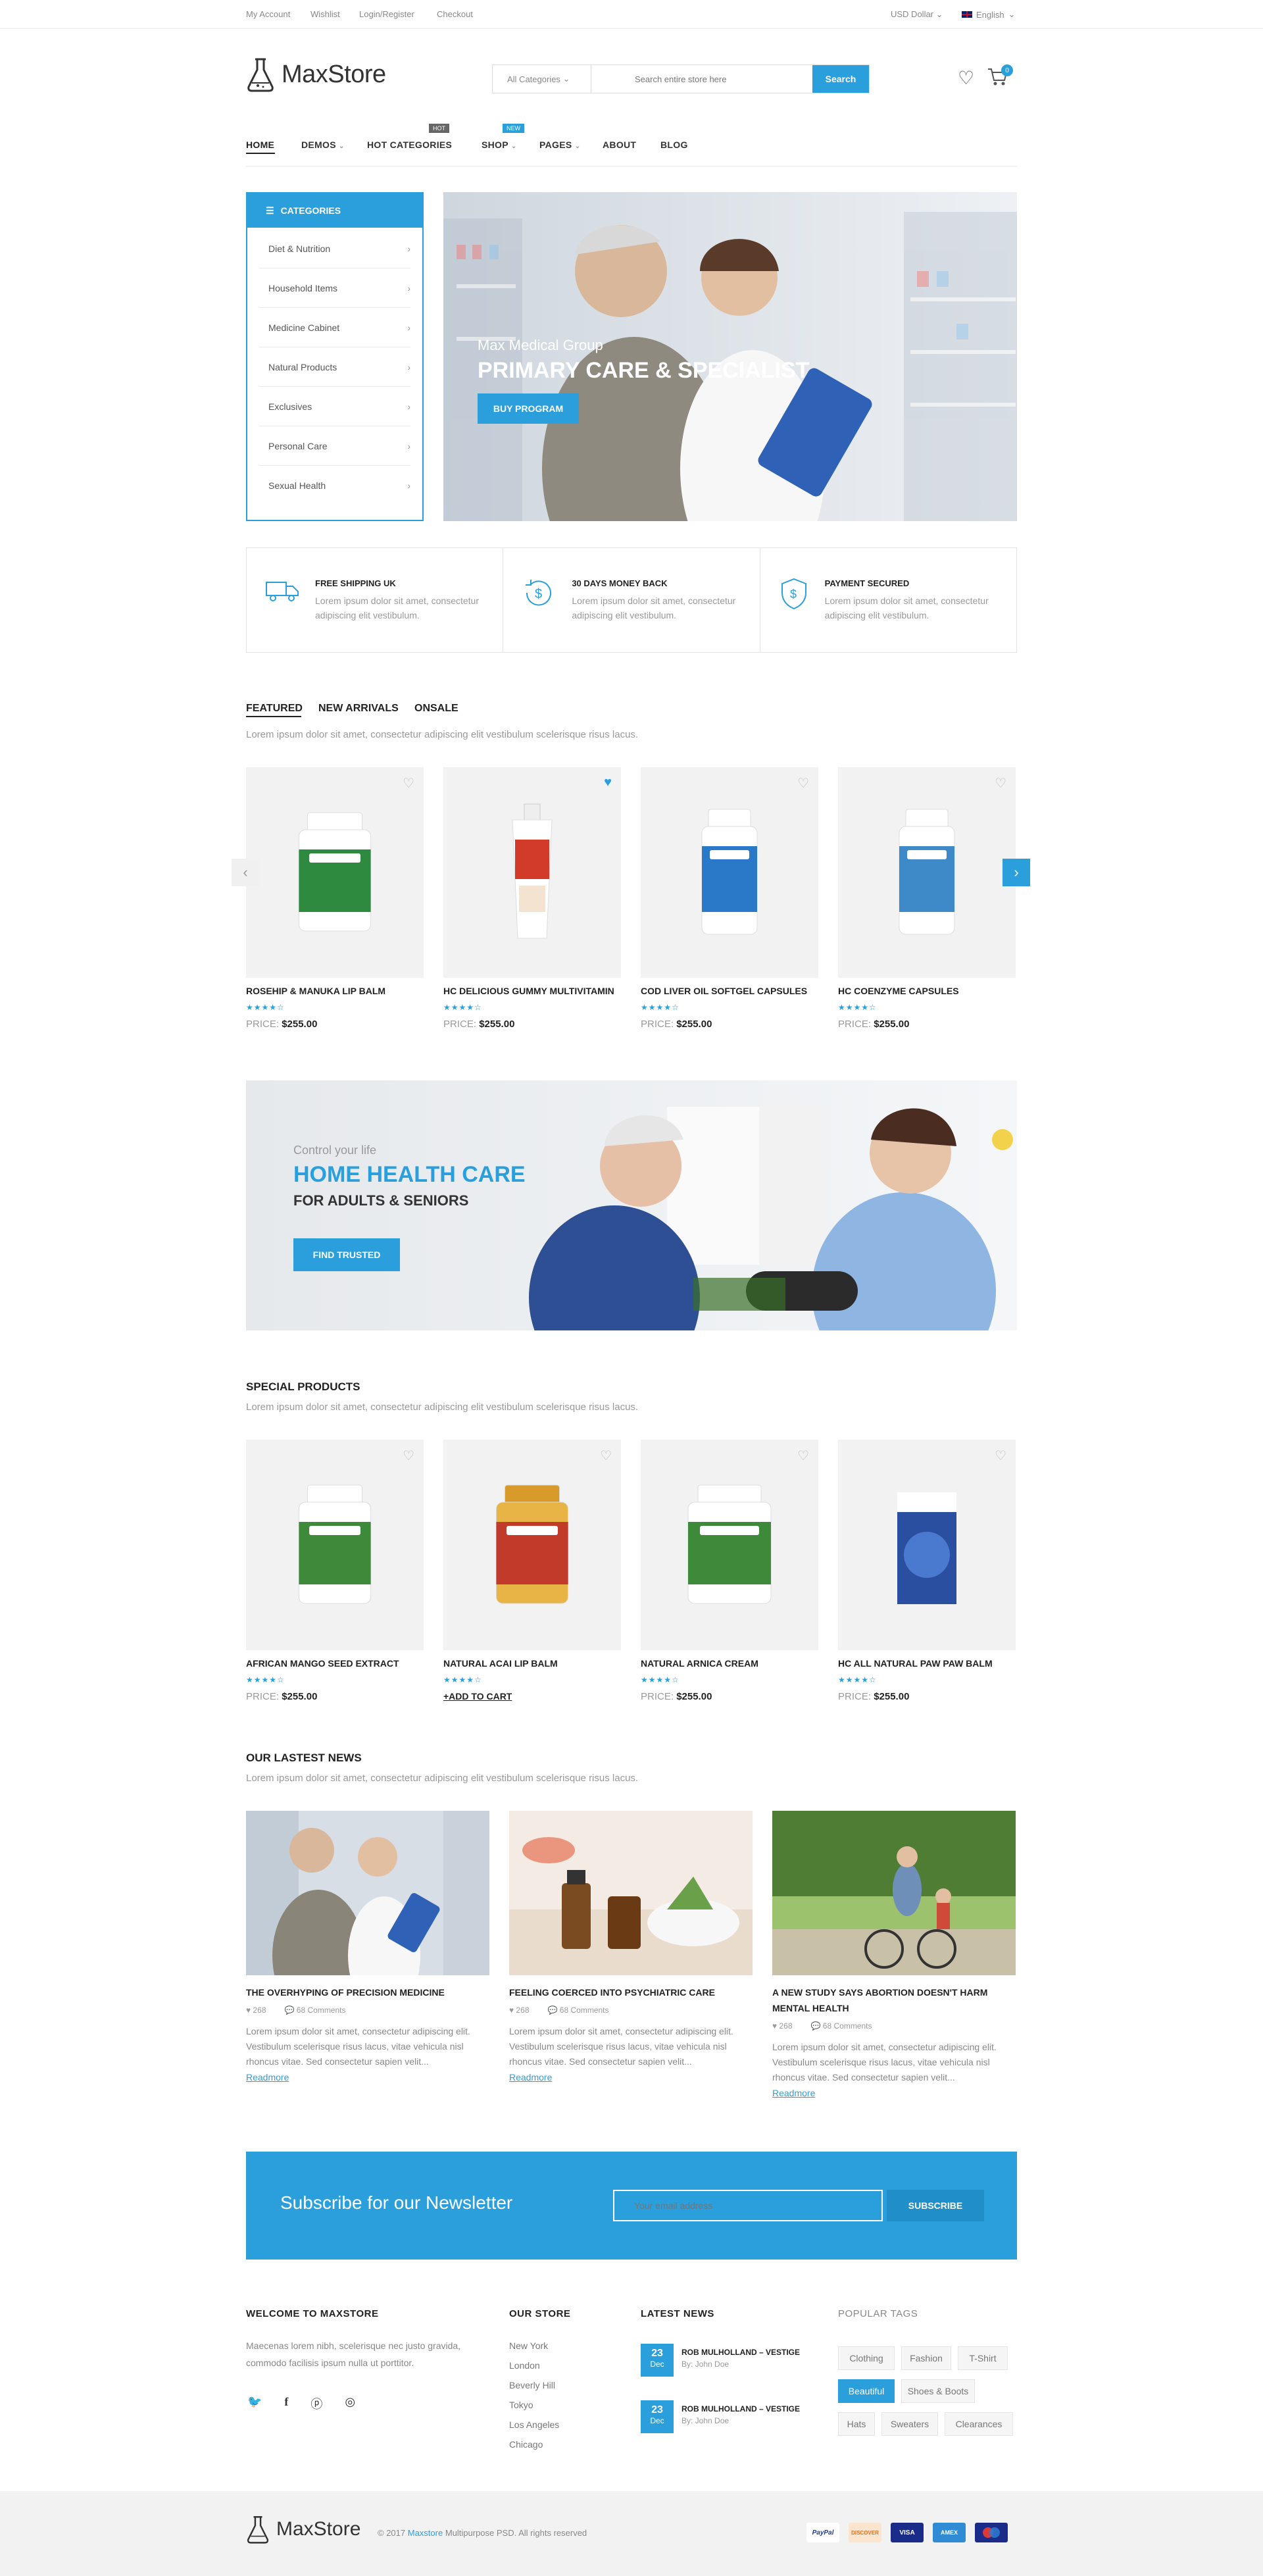  Describe the element at coordinates (316, 74) in the screenshot. I see `logo: MaxStore` at that location.